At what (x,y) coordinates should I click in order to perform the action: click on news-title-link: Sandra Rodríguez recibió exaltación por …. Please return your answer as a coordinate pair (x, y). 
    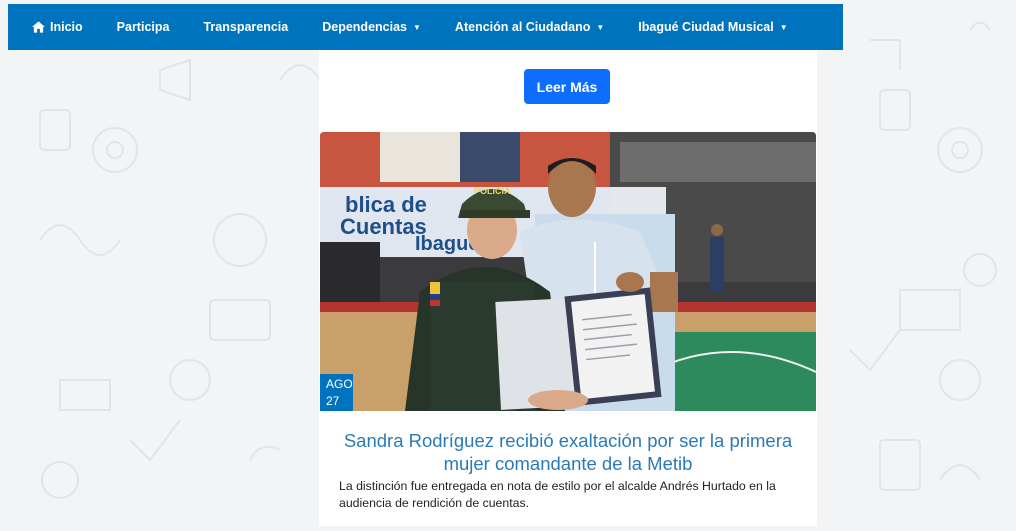
    Looking at the image, I should click on (568, 452).